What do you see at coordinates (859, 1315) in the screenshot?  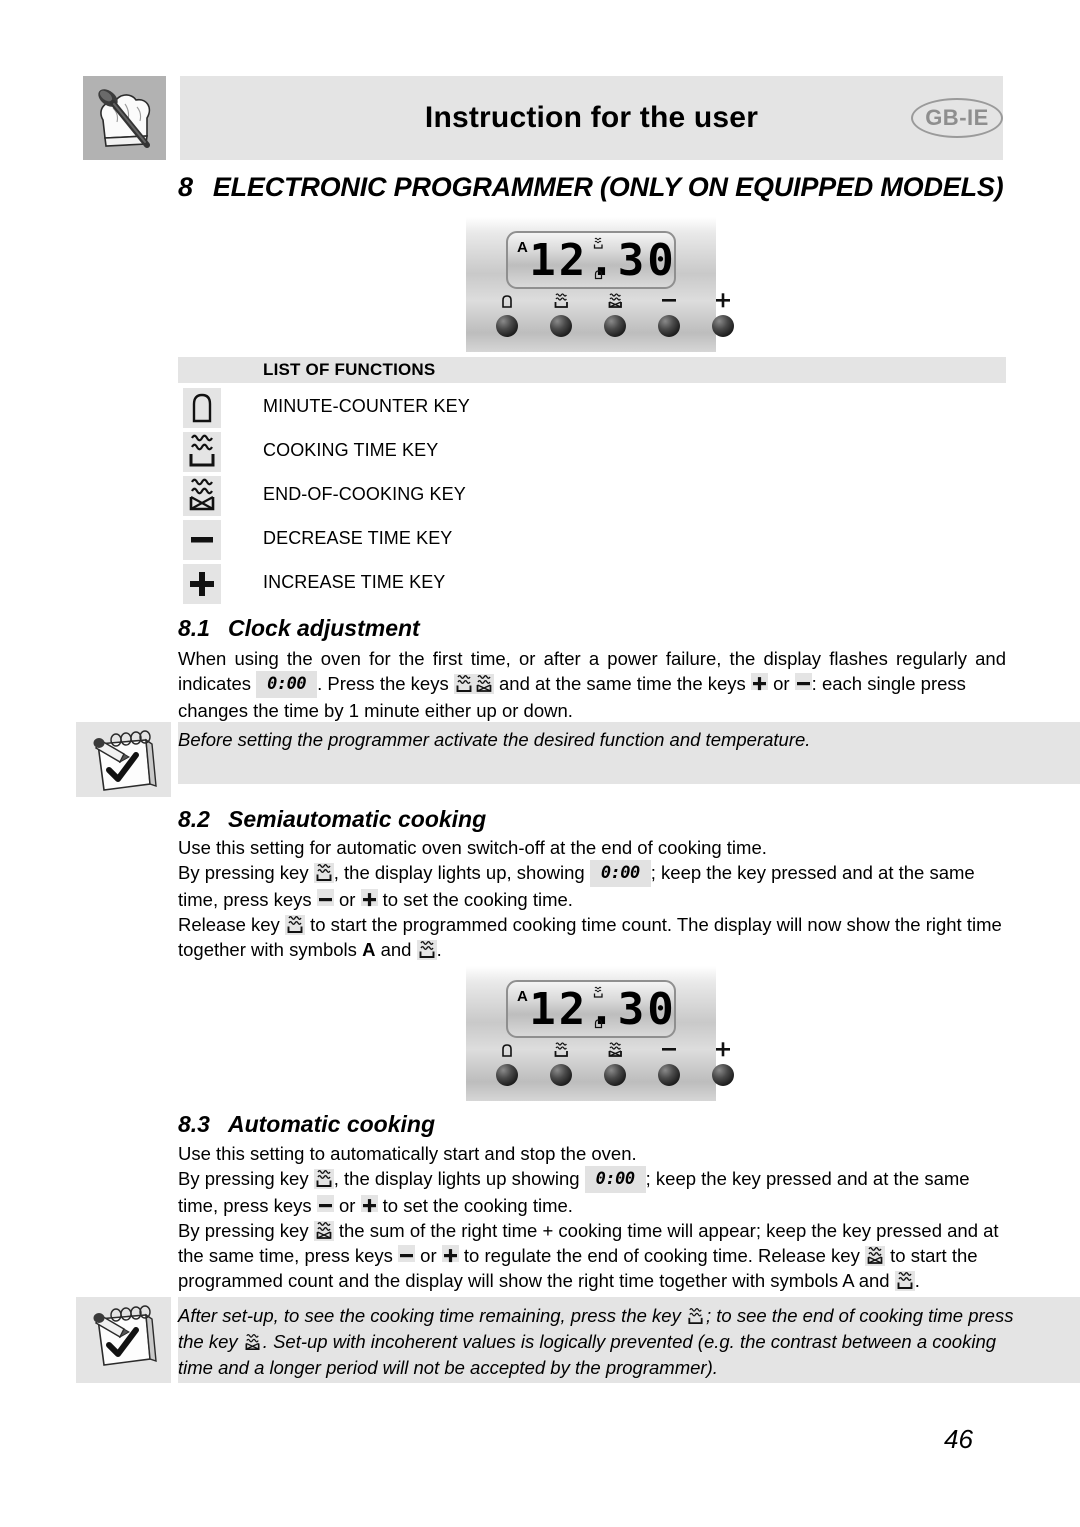 I see `text-fragment: ; to see the end of cooking time press` at bounding box center [859, 1315].